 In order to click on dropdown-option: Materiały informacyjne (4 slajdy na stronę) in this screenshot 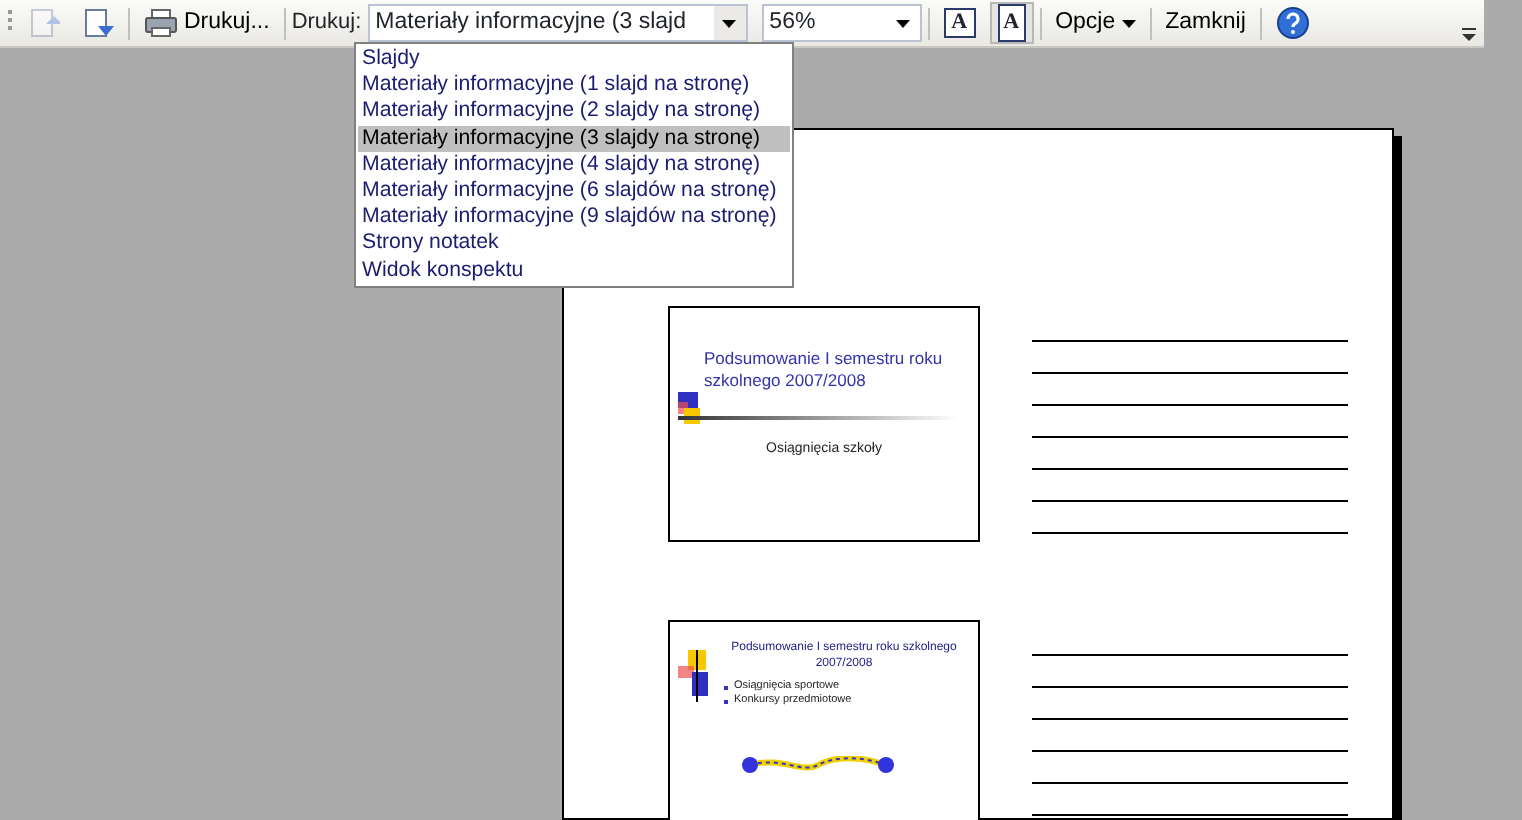, I will do `click(574, 165)`.